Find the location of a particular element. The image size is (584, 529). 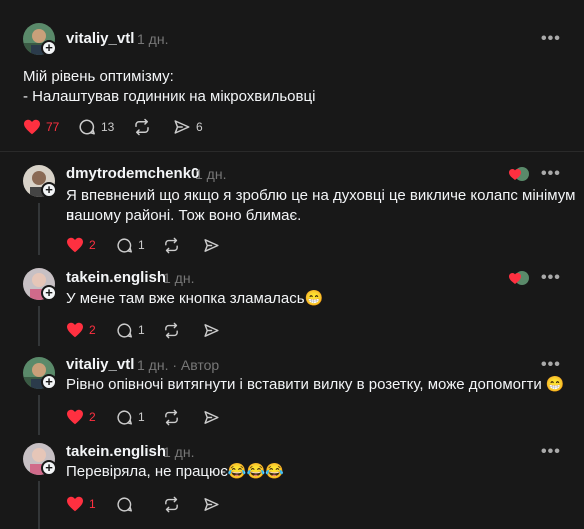

post-text-line-1: Мій рівень оптимізму: is located at coordinates (98, 76).